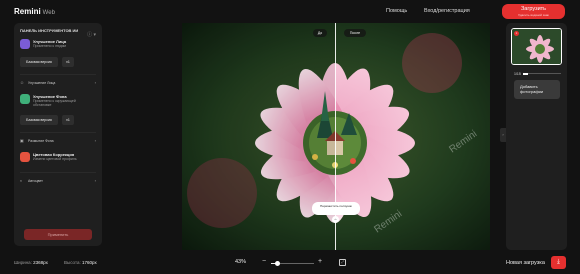 This screenshot has height=274, width=580. What do you see at coordinates (58, 178) in the screenshot?
I see `toggle-row-autocolor: ◐ Автоцвет ›` at bounding box center [58, 178].